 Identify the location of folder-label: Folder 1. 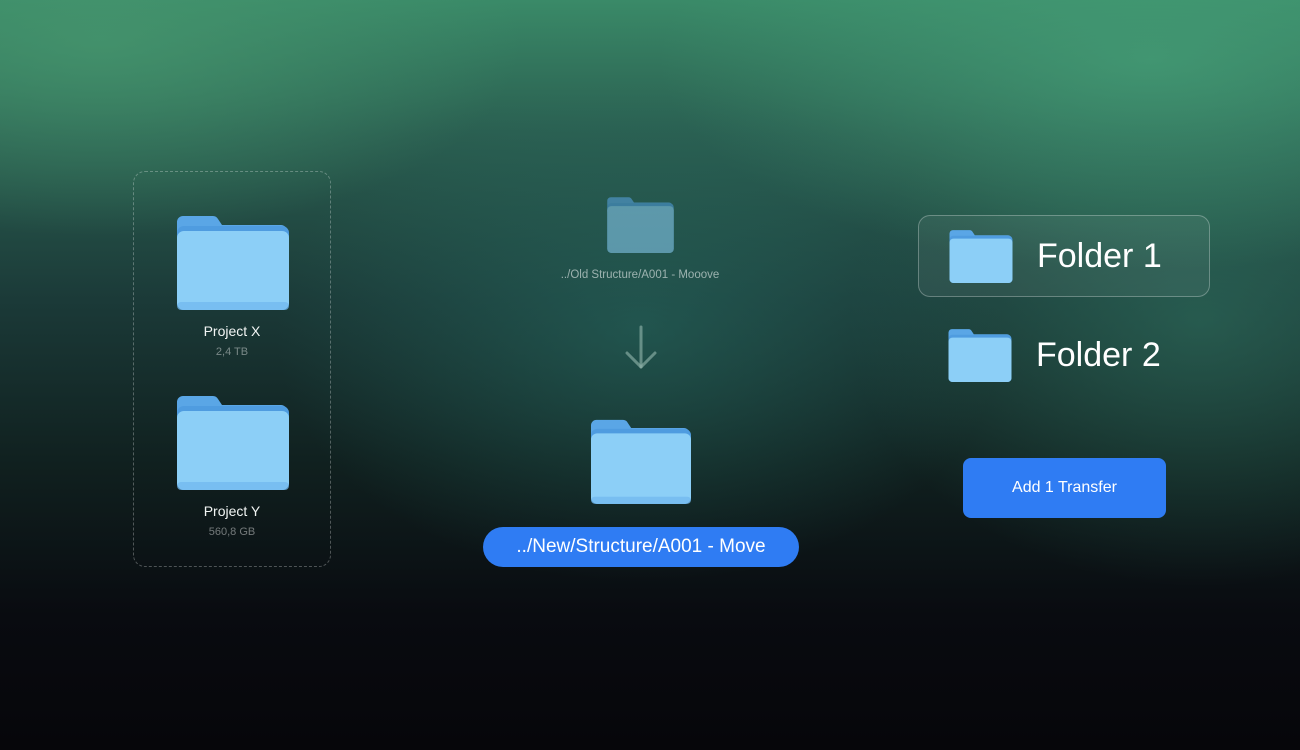
(1099, 255).